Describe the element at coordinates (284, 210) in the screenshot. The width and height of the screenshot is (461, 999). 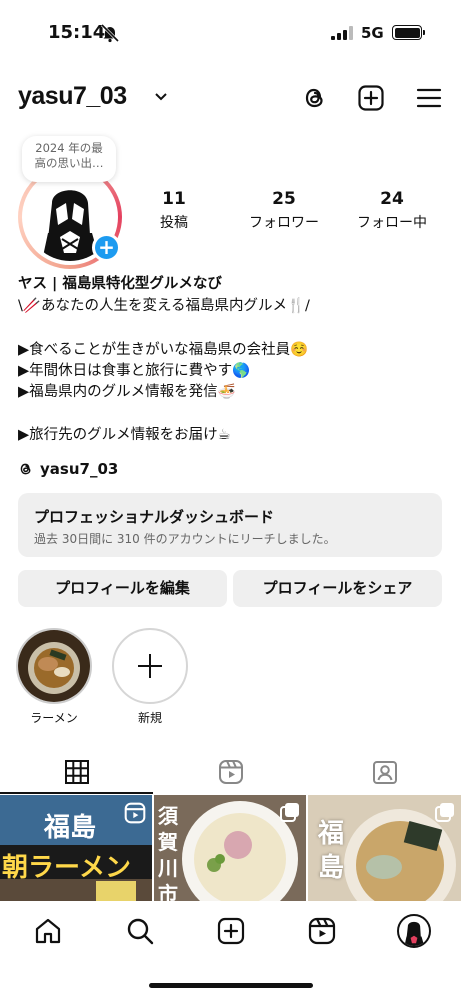
I see `stat-followers: 25 フォロワー` at that location.